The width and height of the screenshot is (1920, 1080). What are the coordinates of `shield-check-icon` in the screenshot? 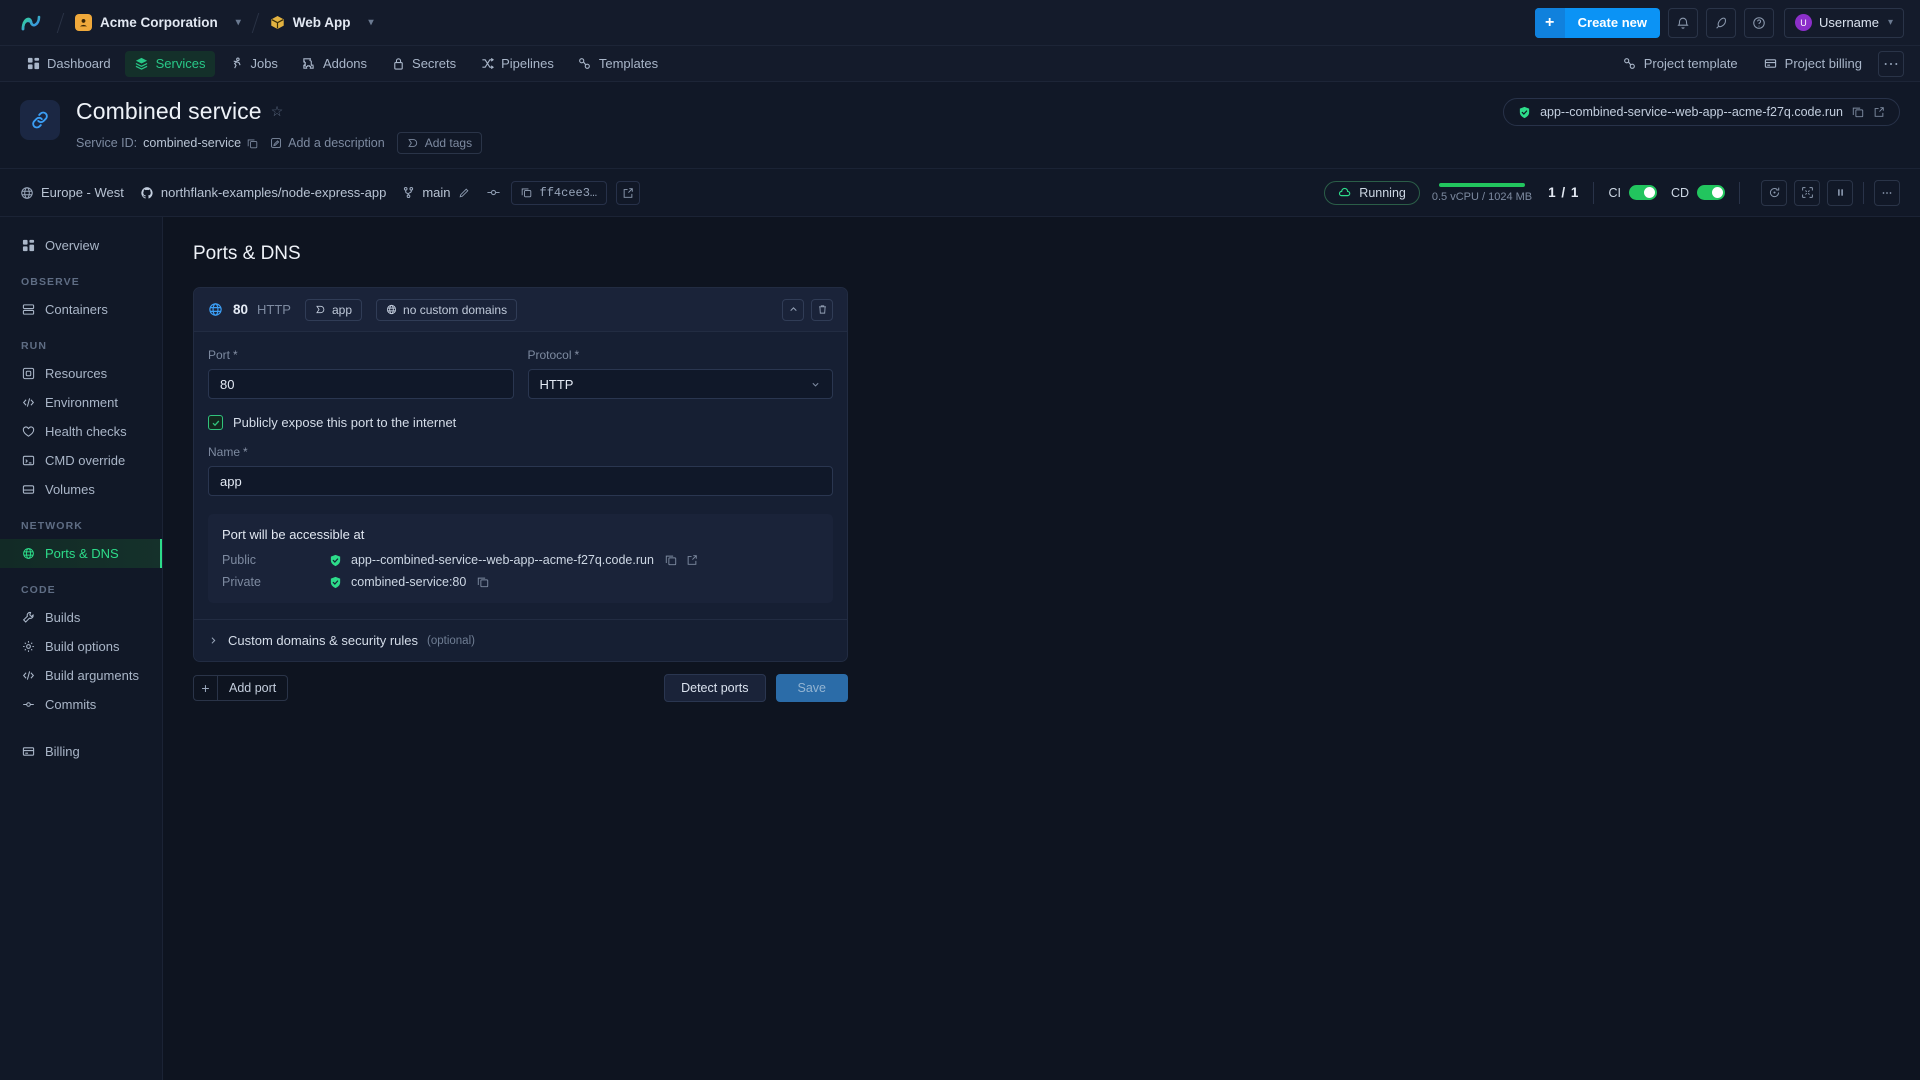 It's located at (335, 560).